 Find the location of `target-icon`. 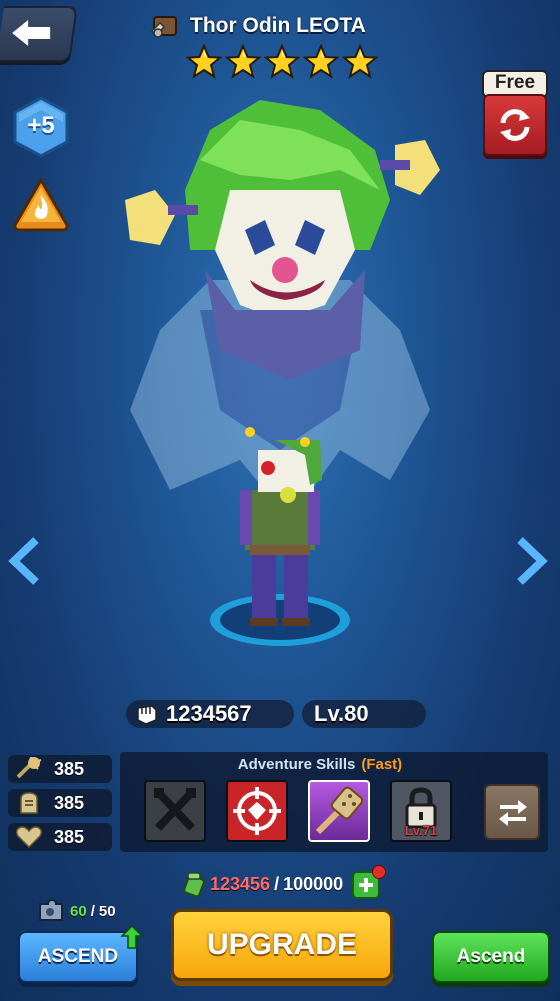

target-icon is located at coordinates (257, 811).